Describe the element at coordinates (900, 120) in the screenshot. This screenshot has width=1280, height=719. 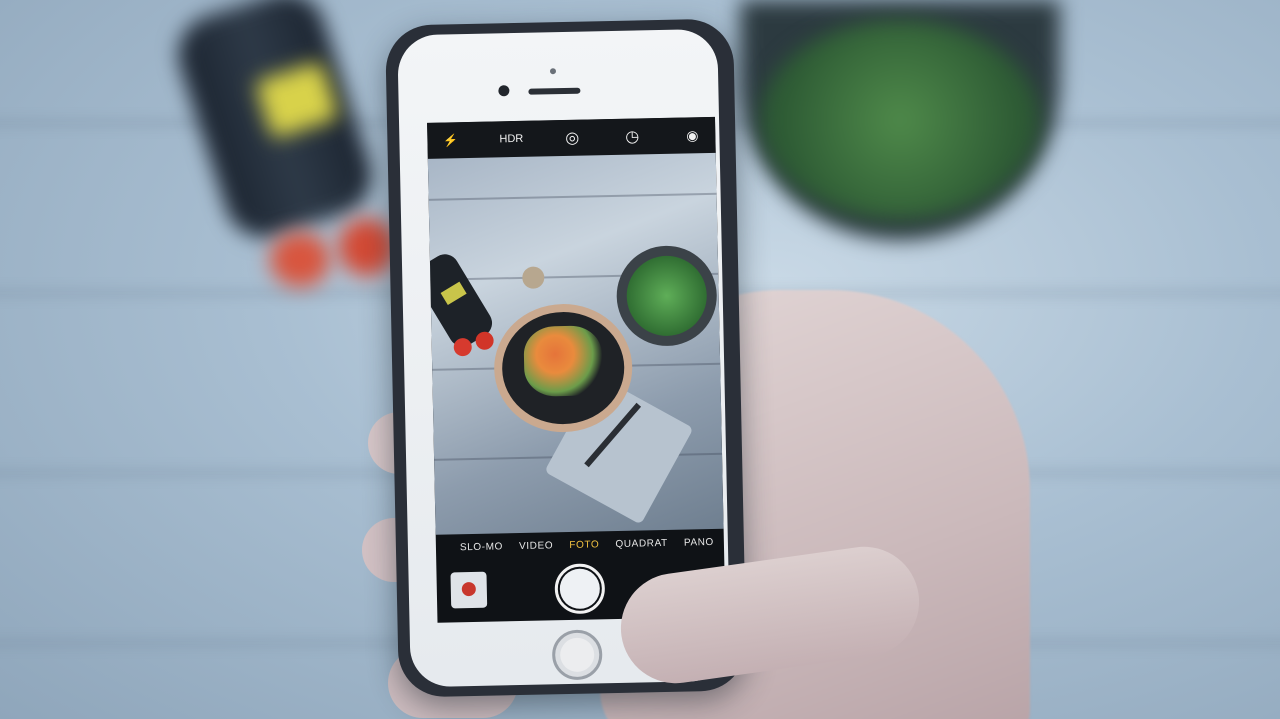
I see `background-greens` at that location.